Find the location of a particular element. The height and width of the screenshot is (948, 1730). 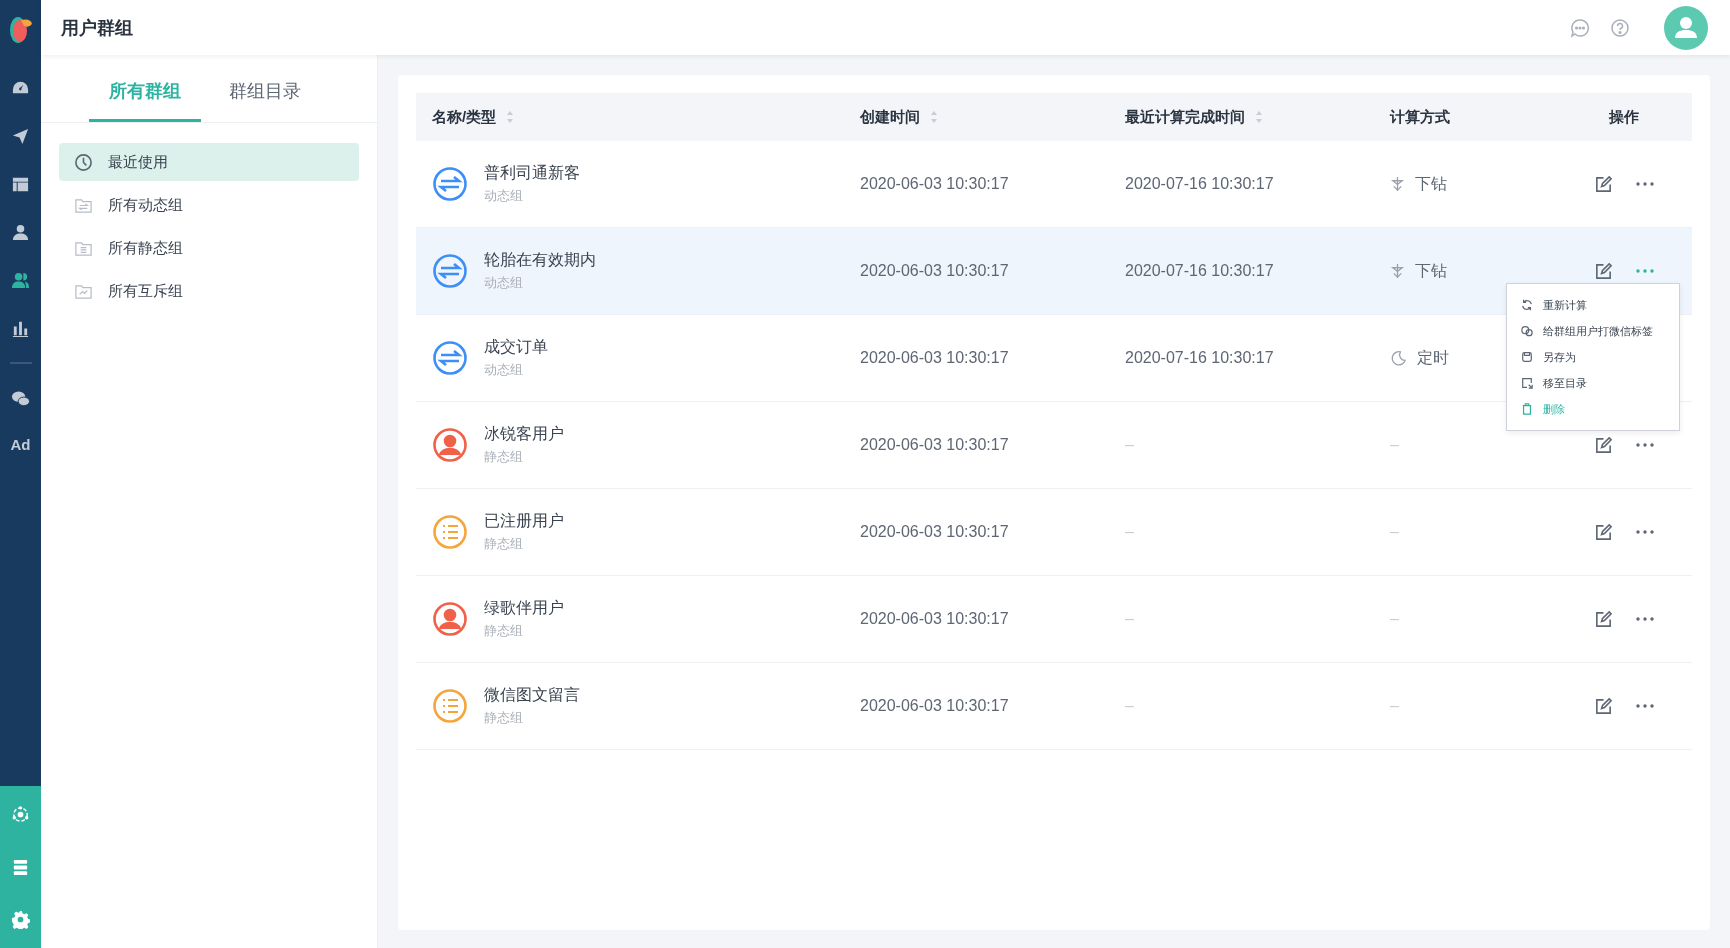

save-icon is located at coordinates (1527, 357).